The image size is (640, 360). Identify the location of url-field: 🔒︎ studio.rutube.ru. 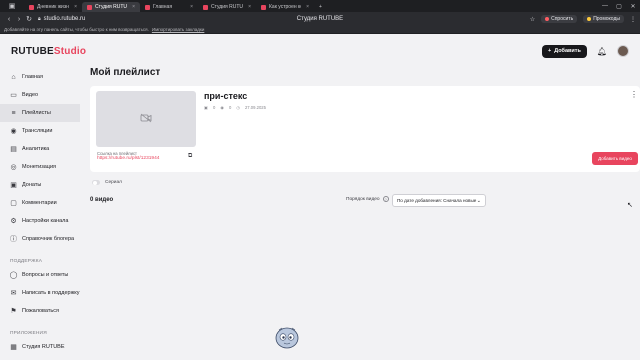
(61, 19).